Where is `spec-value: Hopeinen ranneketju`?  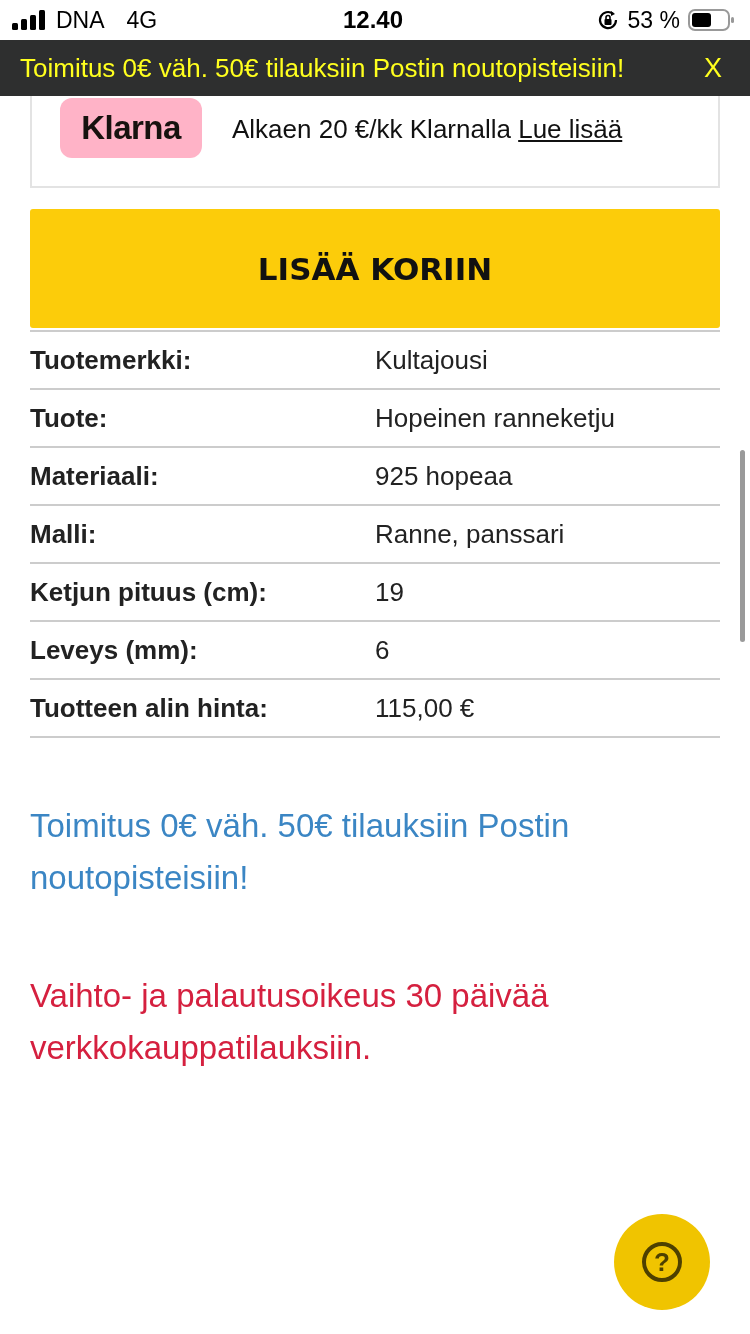 spec-value: Hopeinen ranneketju is located at coordinates (495, 418).